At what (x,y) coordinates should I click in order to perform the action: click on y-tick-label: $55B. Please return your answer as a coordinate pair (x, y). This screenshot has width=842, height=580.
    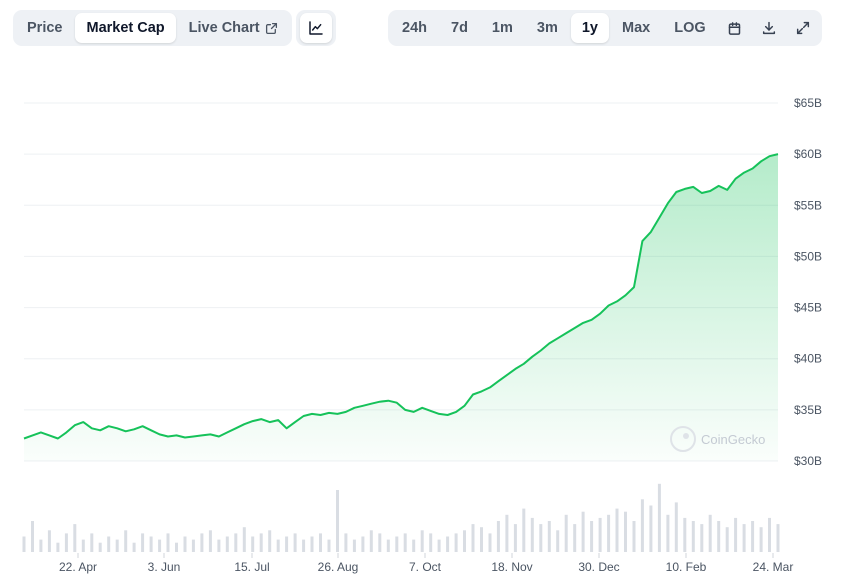
    Looking at the image, I should click on (808, 205).